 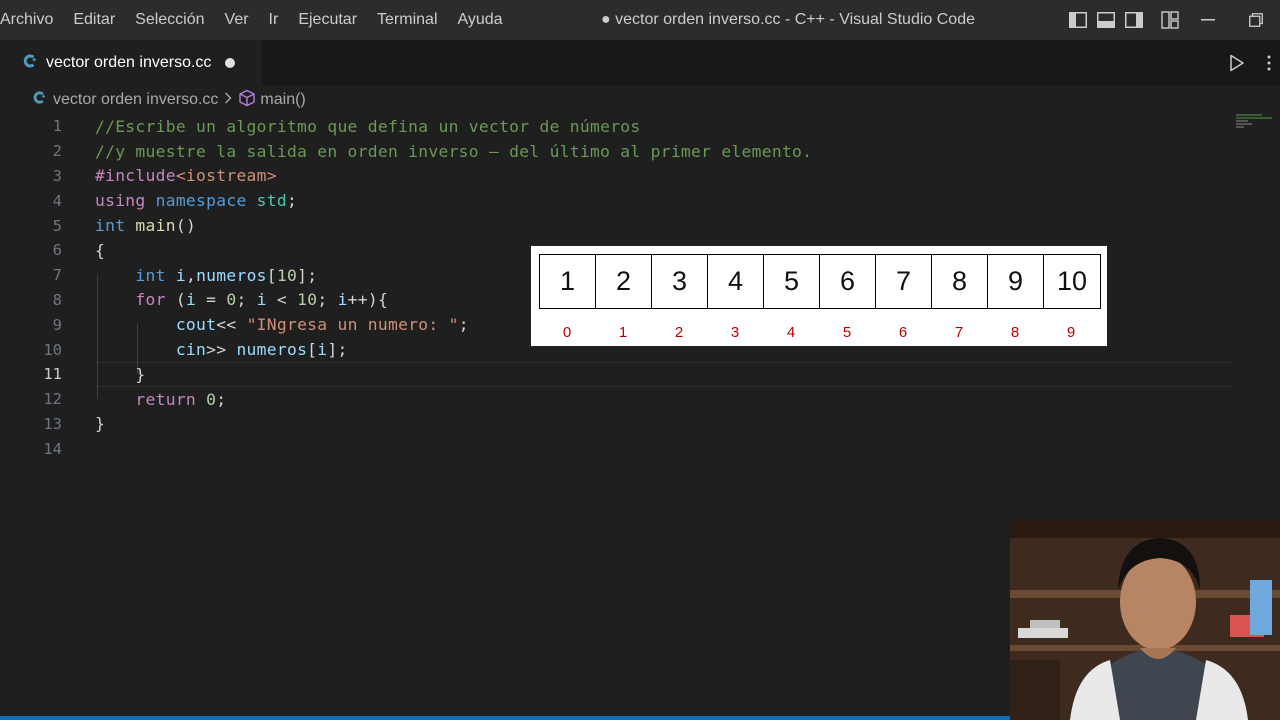 What do you see at coordinates (282, 324) in the screenshot?
I see `code-text: cout<< "INgresa un numero: ";` at bounding box center [282, 324].